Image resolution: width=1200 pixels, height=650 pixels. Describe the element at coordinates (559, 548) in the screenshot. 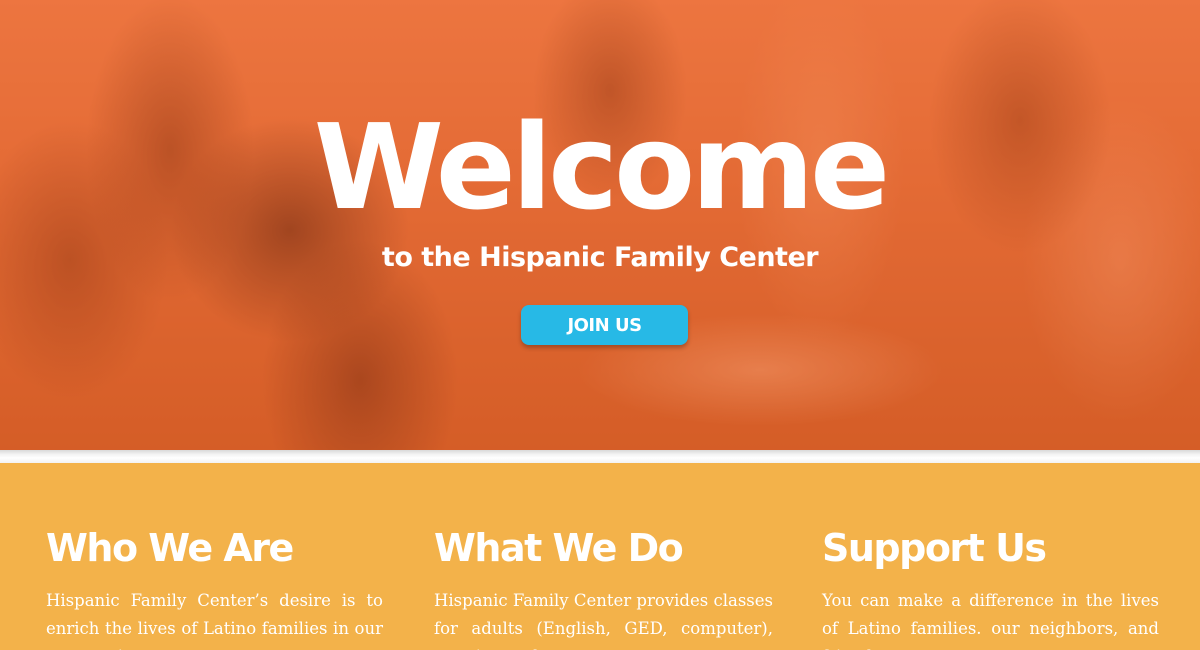

I see `what-we-do-heading: What We Do` at that location.